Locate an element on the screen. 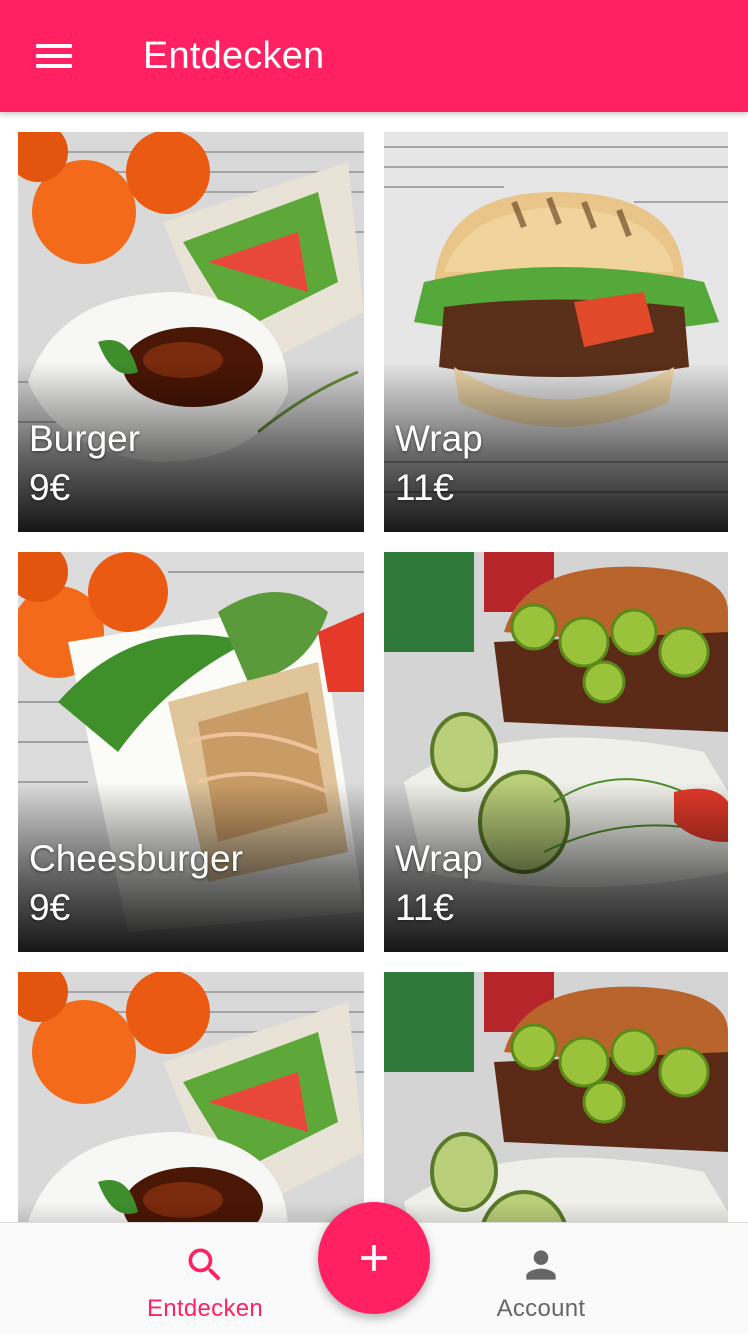 This screenshot has height=1334, width=748. jalapeno-burger-photo is located at coordinates (556, 1097).